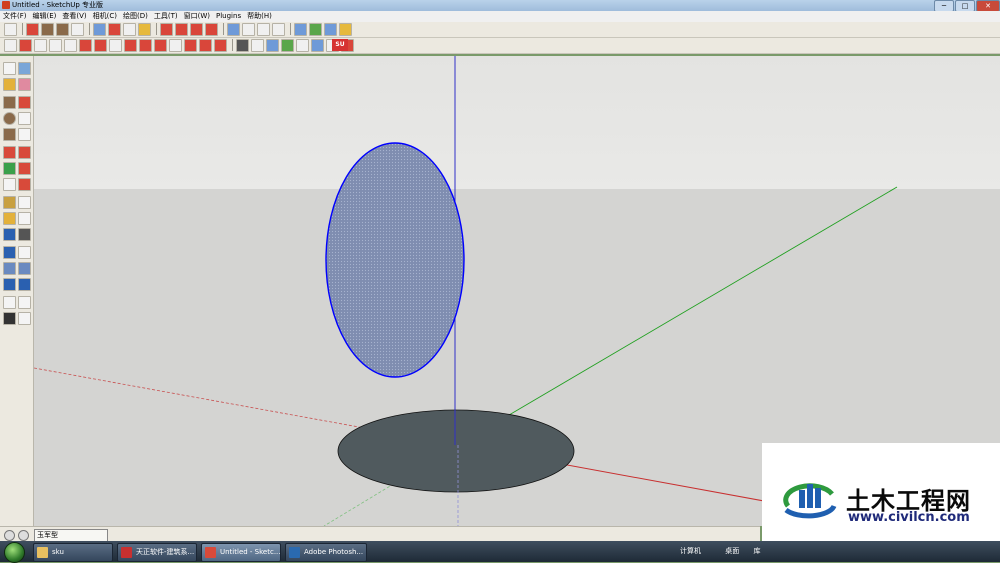 The image size is (1000, 563). What do you see at coordinates (24, 252) in the screenshot?
I see `pan-palette-icon` at bounding box center [24, 252].